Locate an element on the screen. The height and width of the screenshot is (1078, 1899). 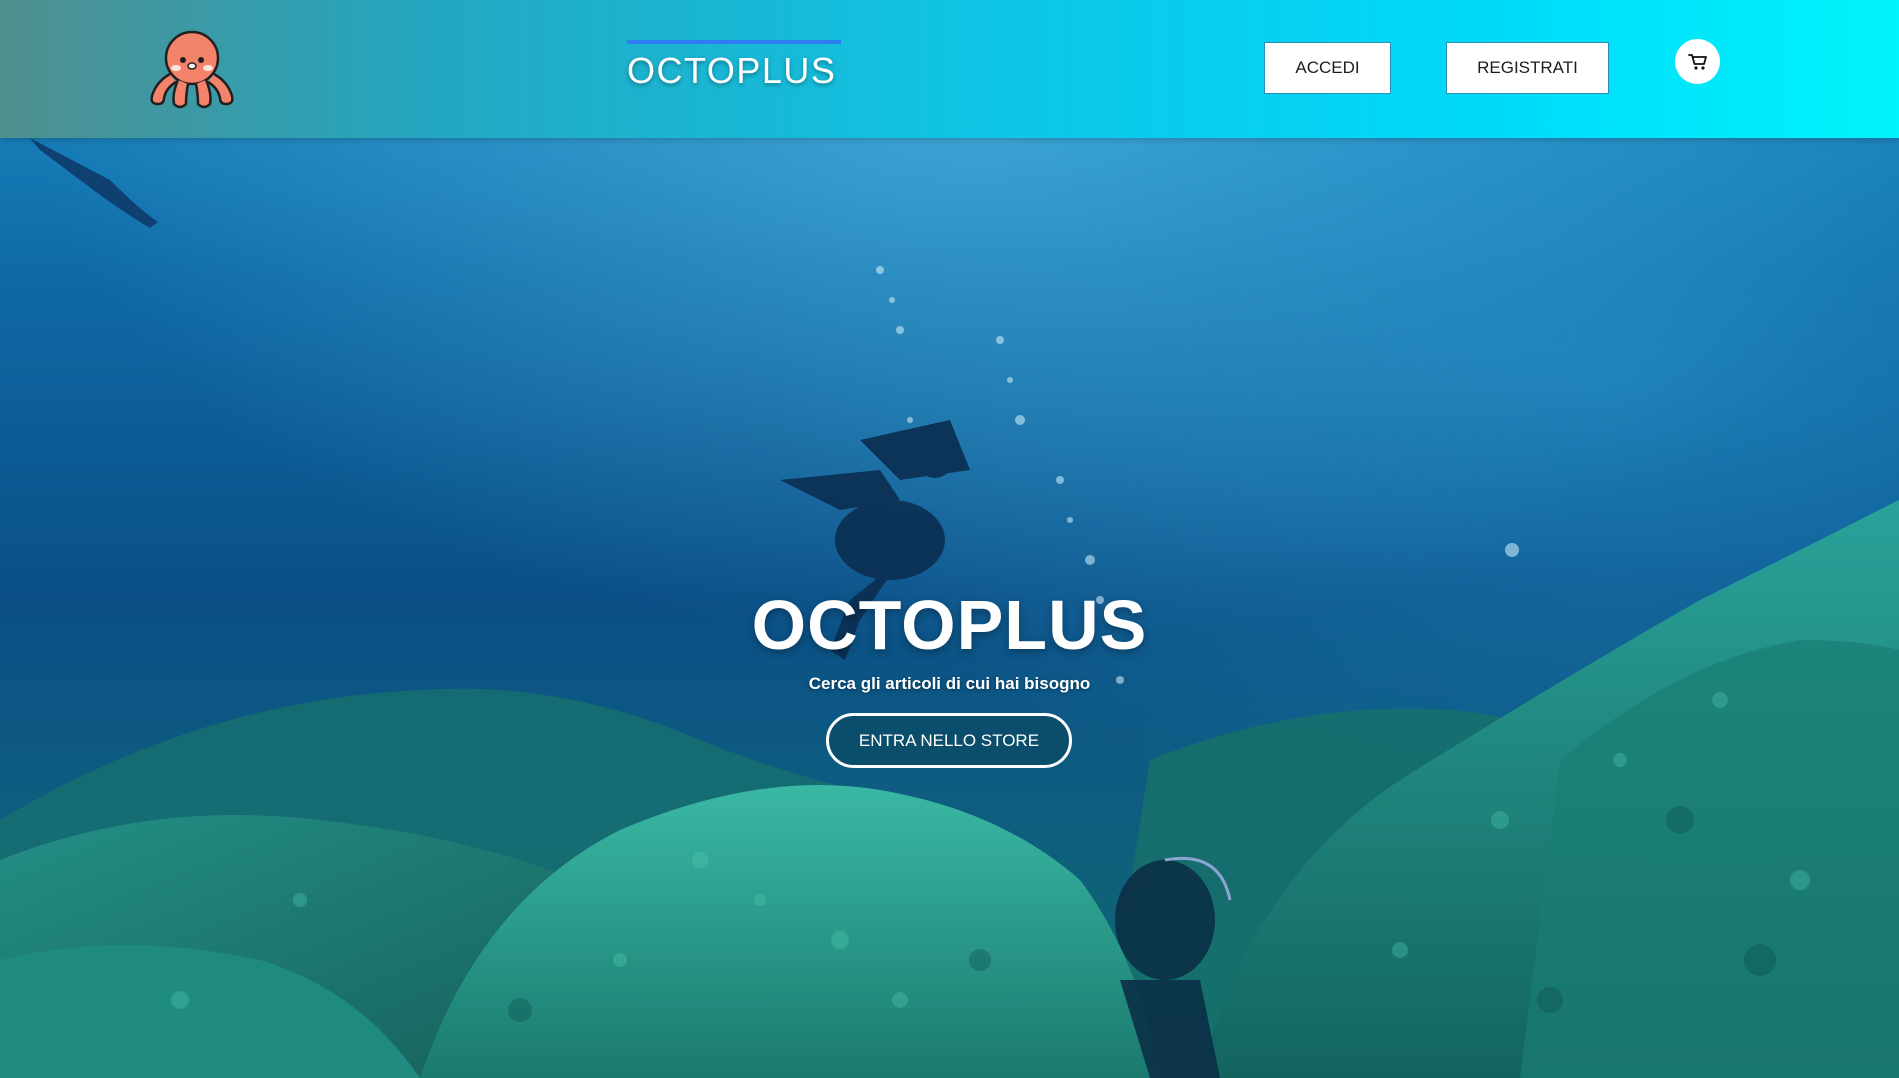
octopus-logo-icon is located at coordinates (192, 68).